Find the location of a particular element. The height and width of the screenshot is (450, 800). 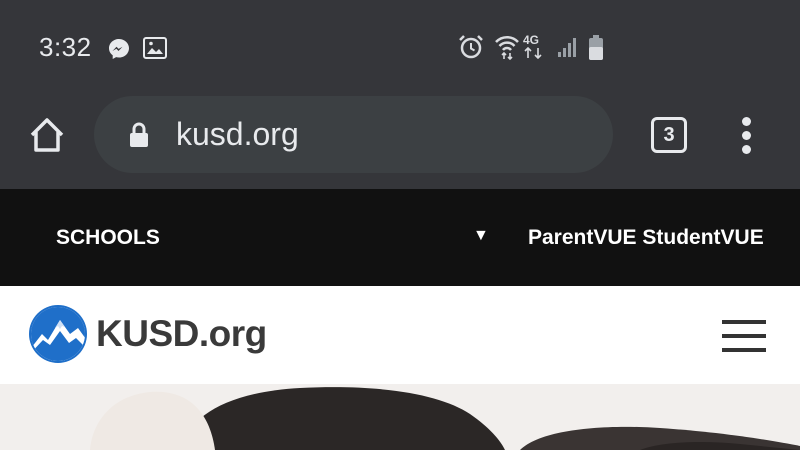

gallery-icon is located at coordinates (155, 50).